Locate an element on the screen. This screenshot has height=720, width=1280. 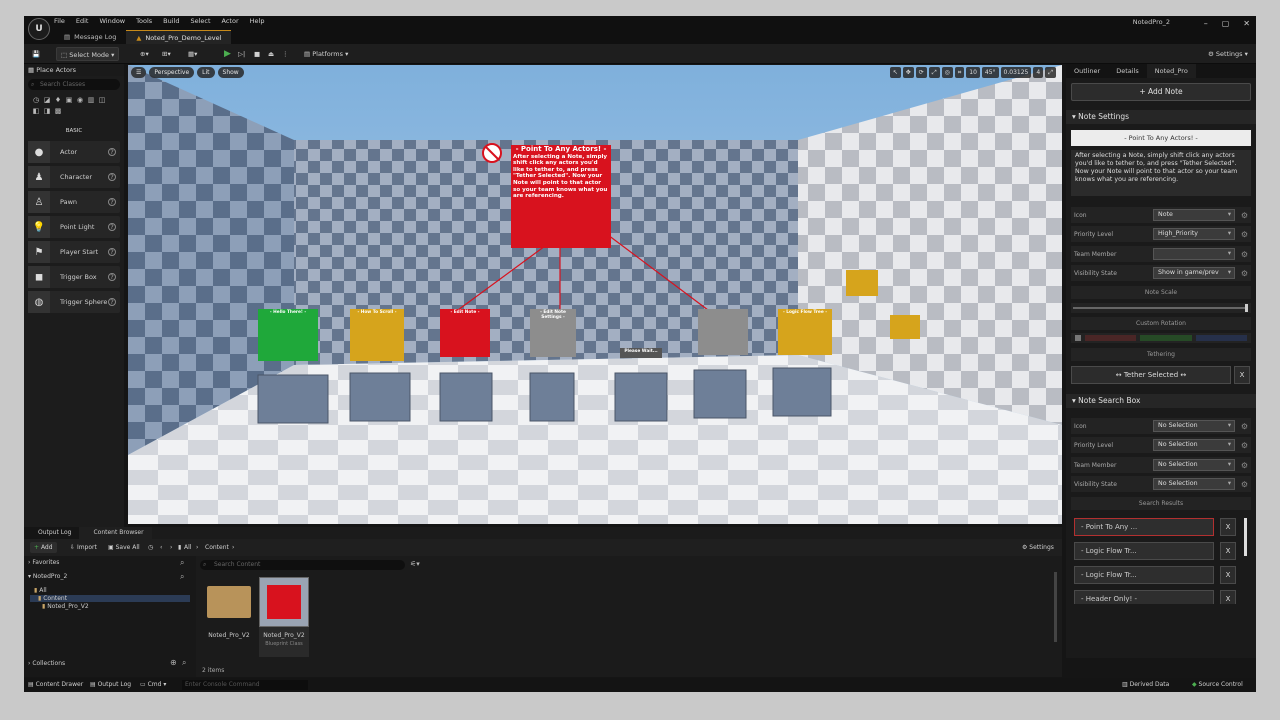
derived-data-button: ▥ Derived Data is located at coordinates (1145, 685).